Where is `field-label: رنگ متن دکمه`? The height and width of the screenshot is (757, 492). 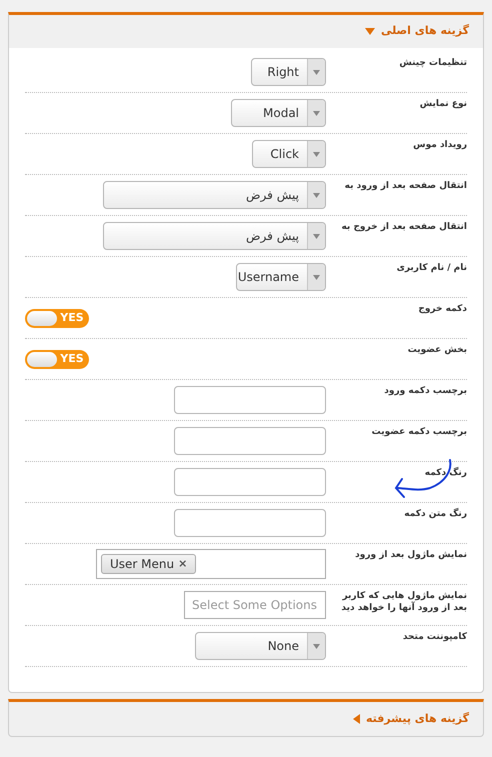 field-label: رنگ متن دکمه is located at coordinates (435, 514).